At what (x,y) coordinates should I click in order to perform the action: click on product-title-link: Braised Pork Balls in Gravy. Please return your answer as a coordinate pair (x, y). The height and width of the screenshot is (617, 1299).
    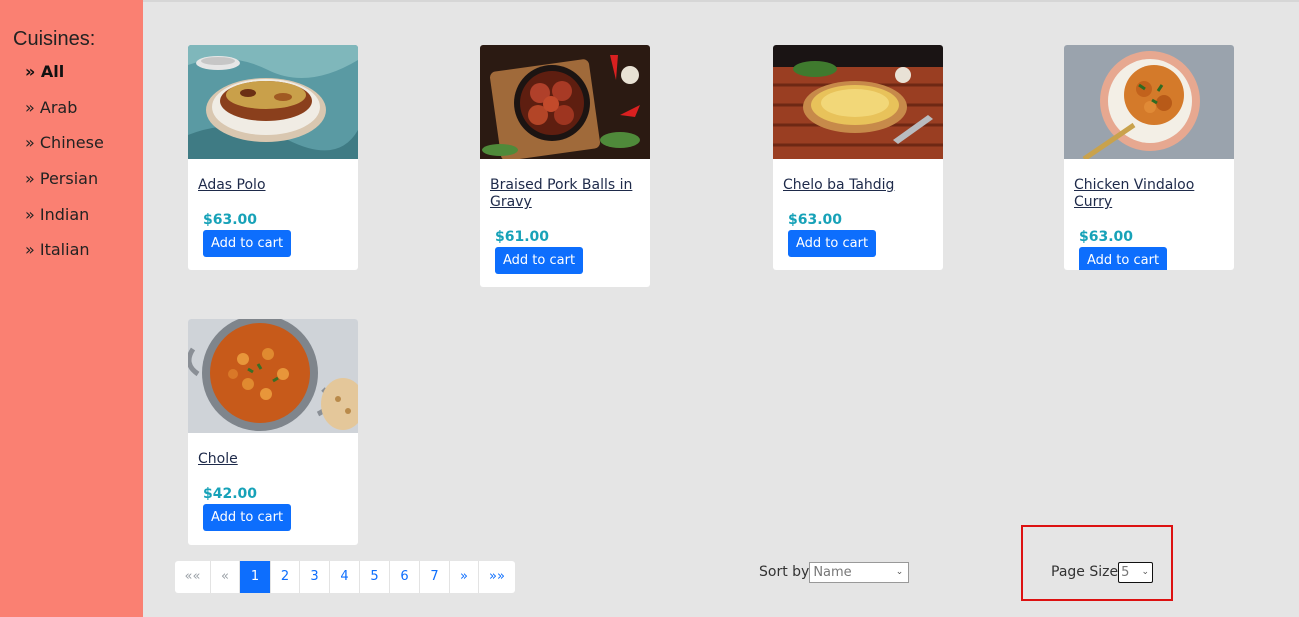
    Looking at the image, I should click on (565, 194).